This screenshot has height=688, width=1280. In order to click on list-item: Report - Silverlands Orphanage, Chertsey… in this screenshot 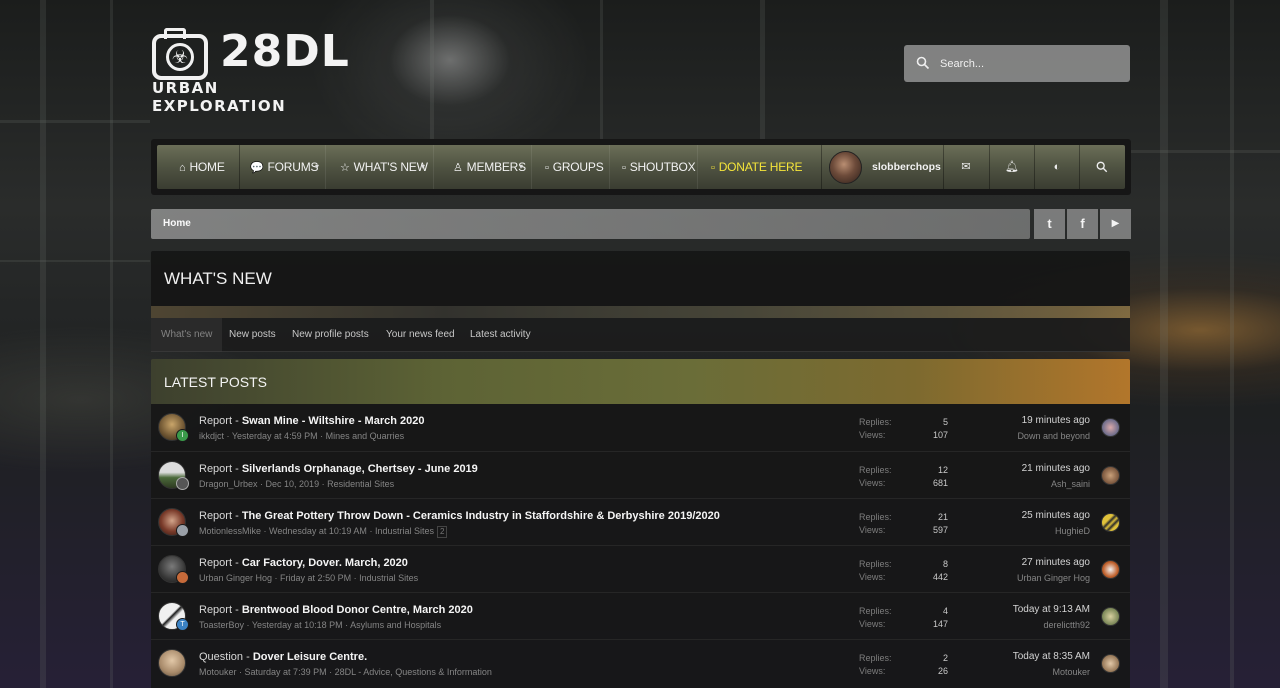, I will do `click(640, 474)`.